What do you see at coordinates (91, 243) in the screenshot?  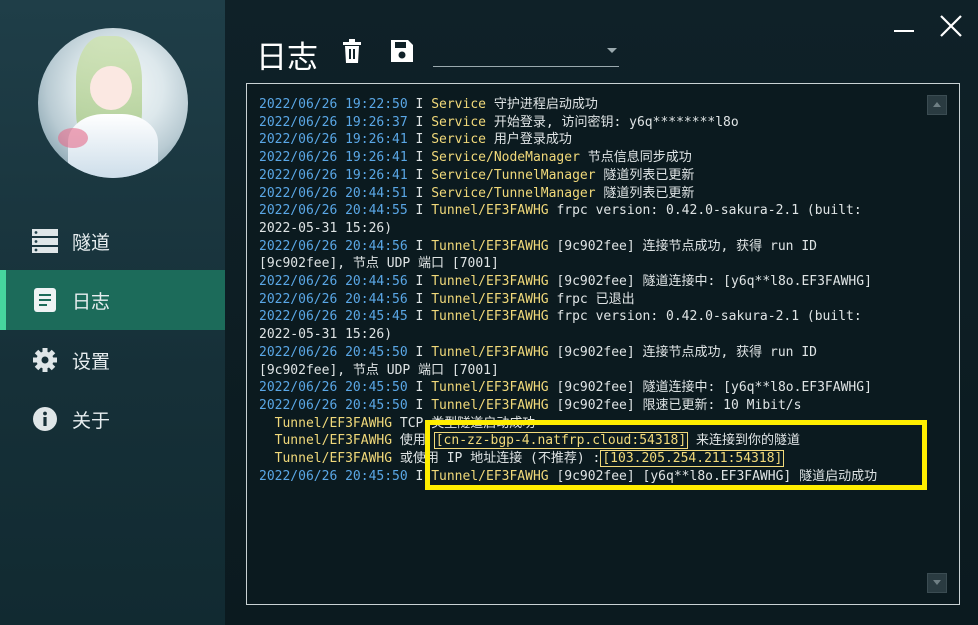 I see `nav-label-tunnels: 隧道` at bounding box center [91, 243].